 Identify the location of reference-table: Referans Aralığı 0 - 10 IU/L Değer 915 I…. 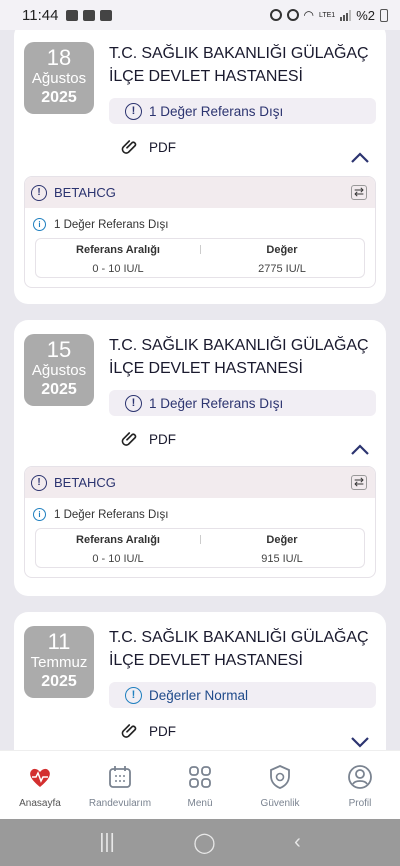
(200, 548).